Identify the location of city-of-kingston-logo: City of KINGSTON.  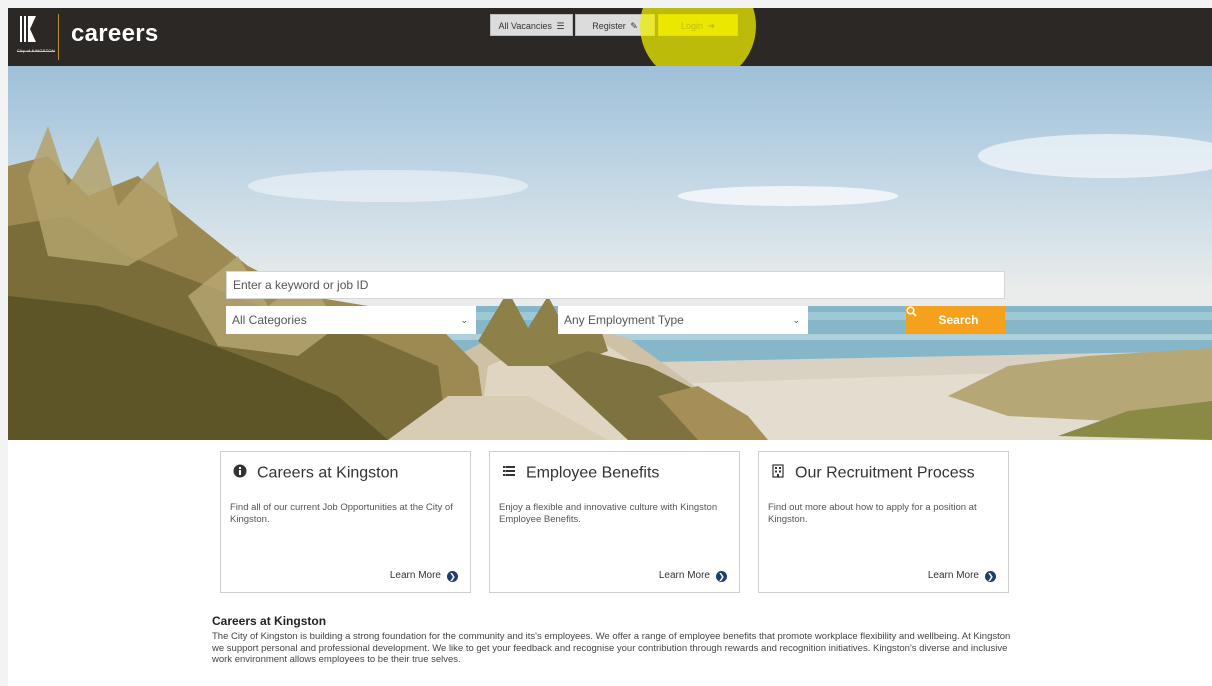
(36, 37).